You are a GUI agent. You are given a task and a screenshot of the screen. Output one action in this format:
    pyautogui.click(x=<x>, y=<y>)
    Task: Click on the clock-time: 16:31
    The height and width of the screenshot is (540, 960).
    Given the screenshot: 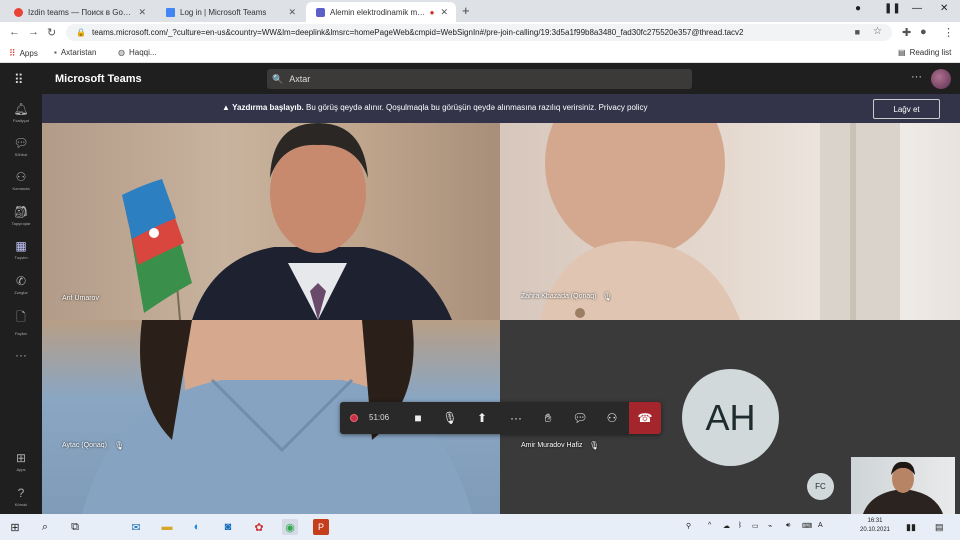 What is the action you would take?
    pyautogui.click(x=875, y=521)
    